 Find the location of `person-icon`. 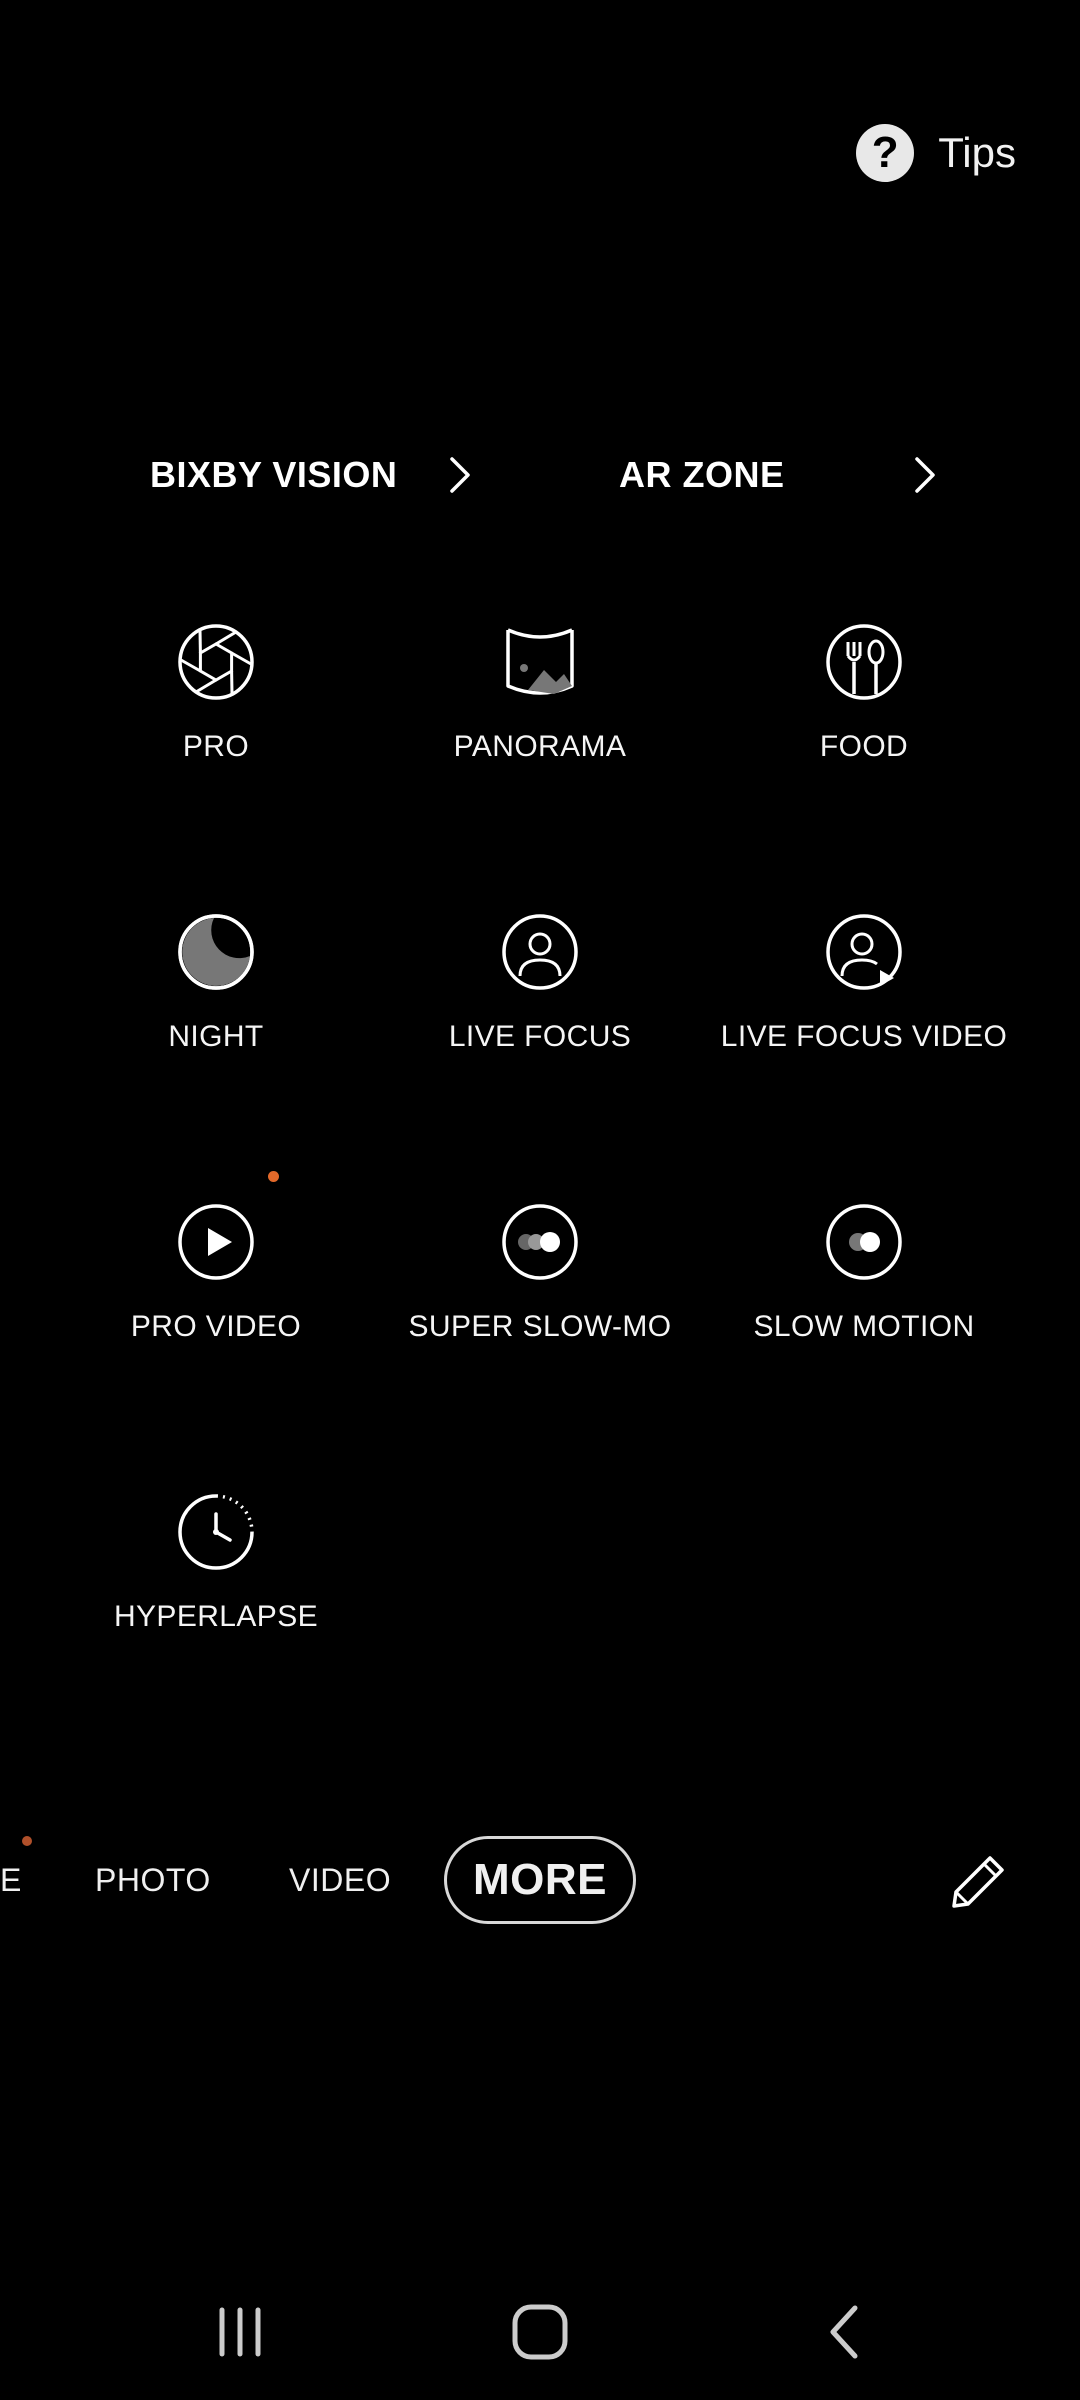

person-icon is located at coordinates (540, 952).